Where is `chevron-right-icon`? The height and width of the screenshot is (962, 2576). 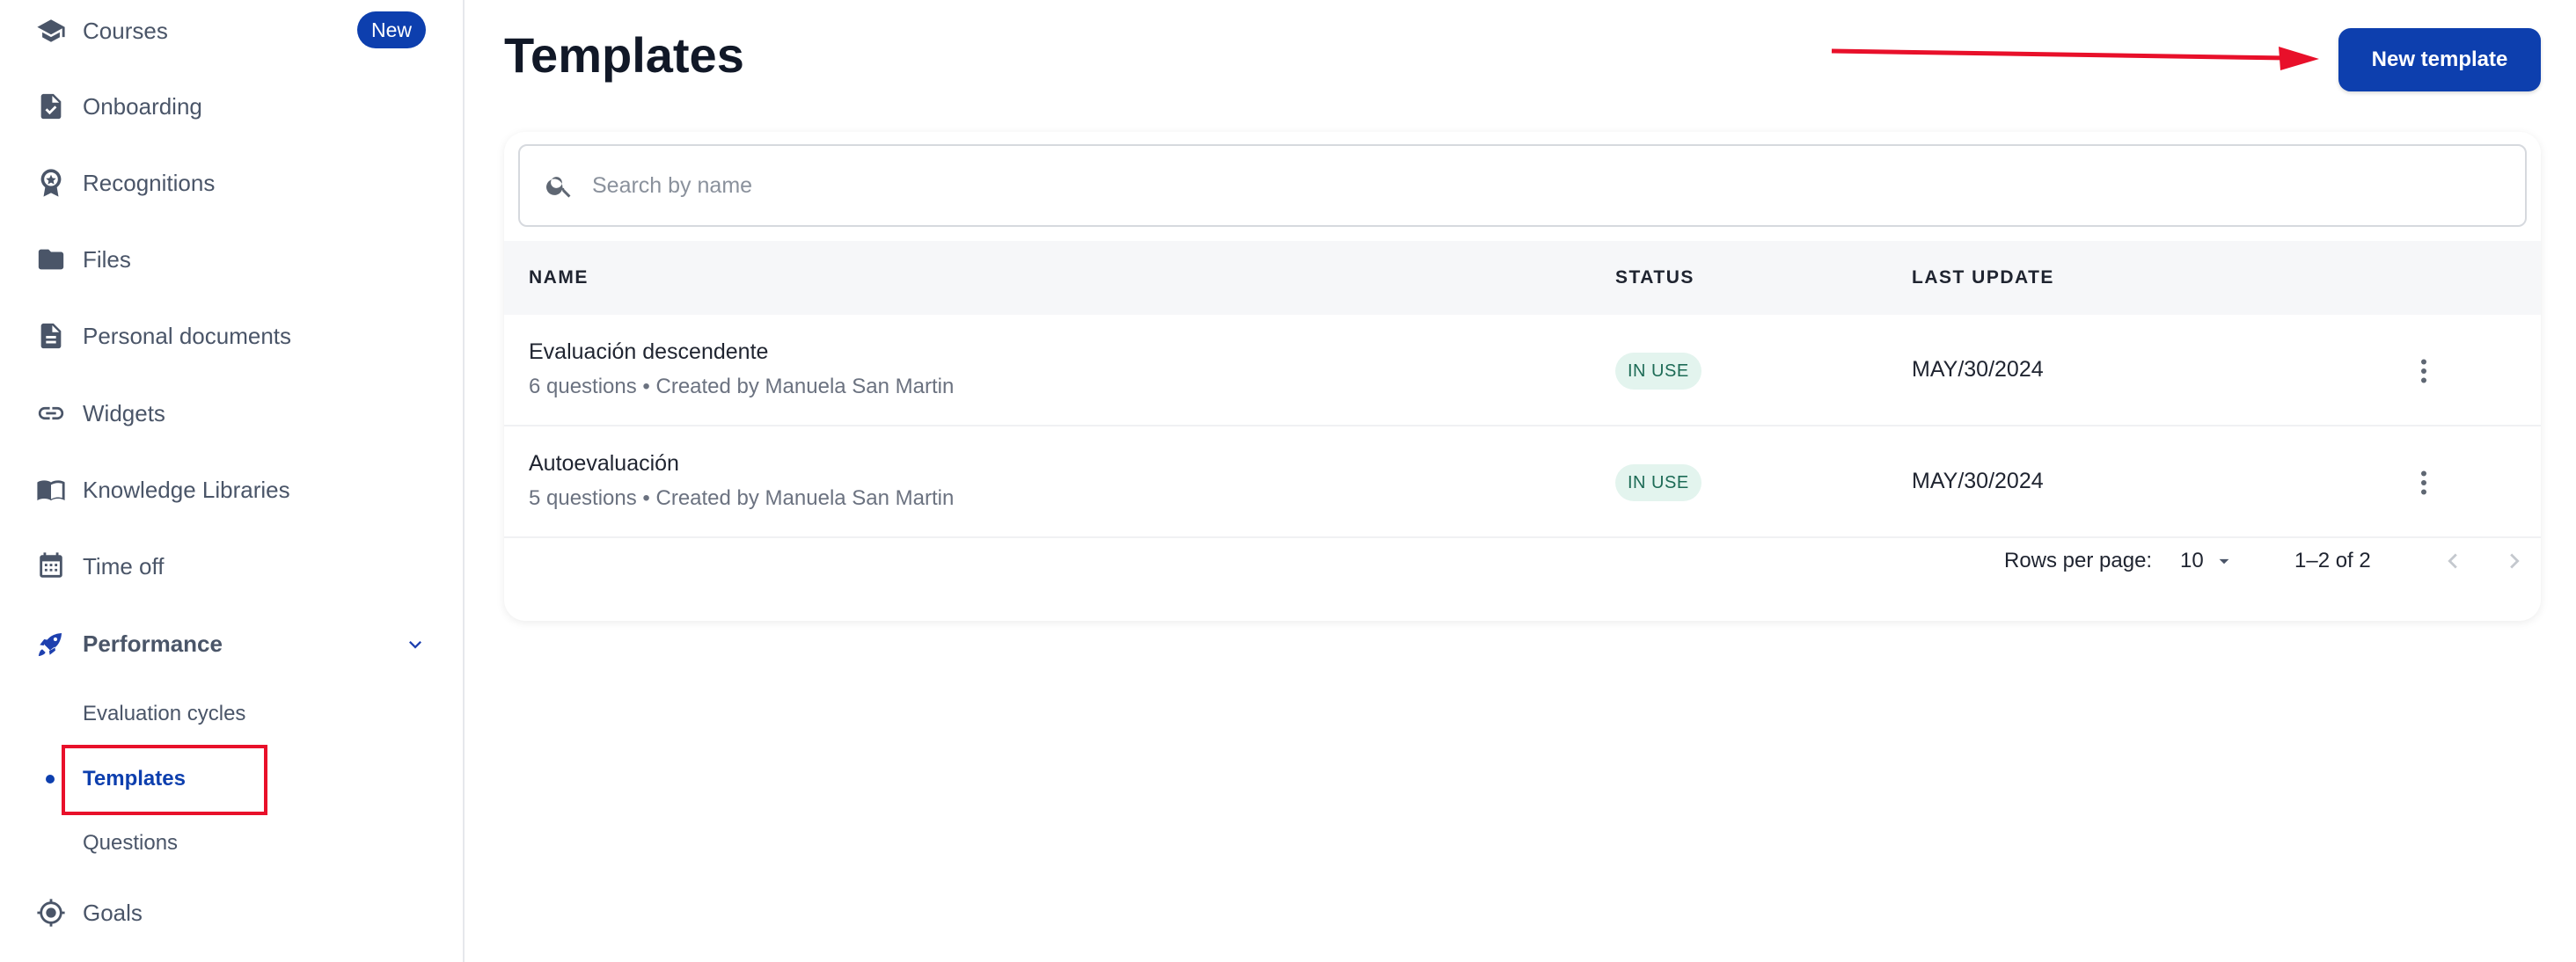 chevron-right-icon is located at coordinates (2515, 561).